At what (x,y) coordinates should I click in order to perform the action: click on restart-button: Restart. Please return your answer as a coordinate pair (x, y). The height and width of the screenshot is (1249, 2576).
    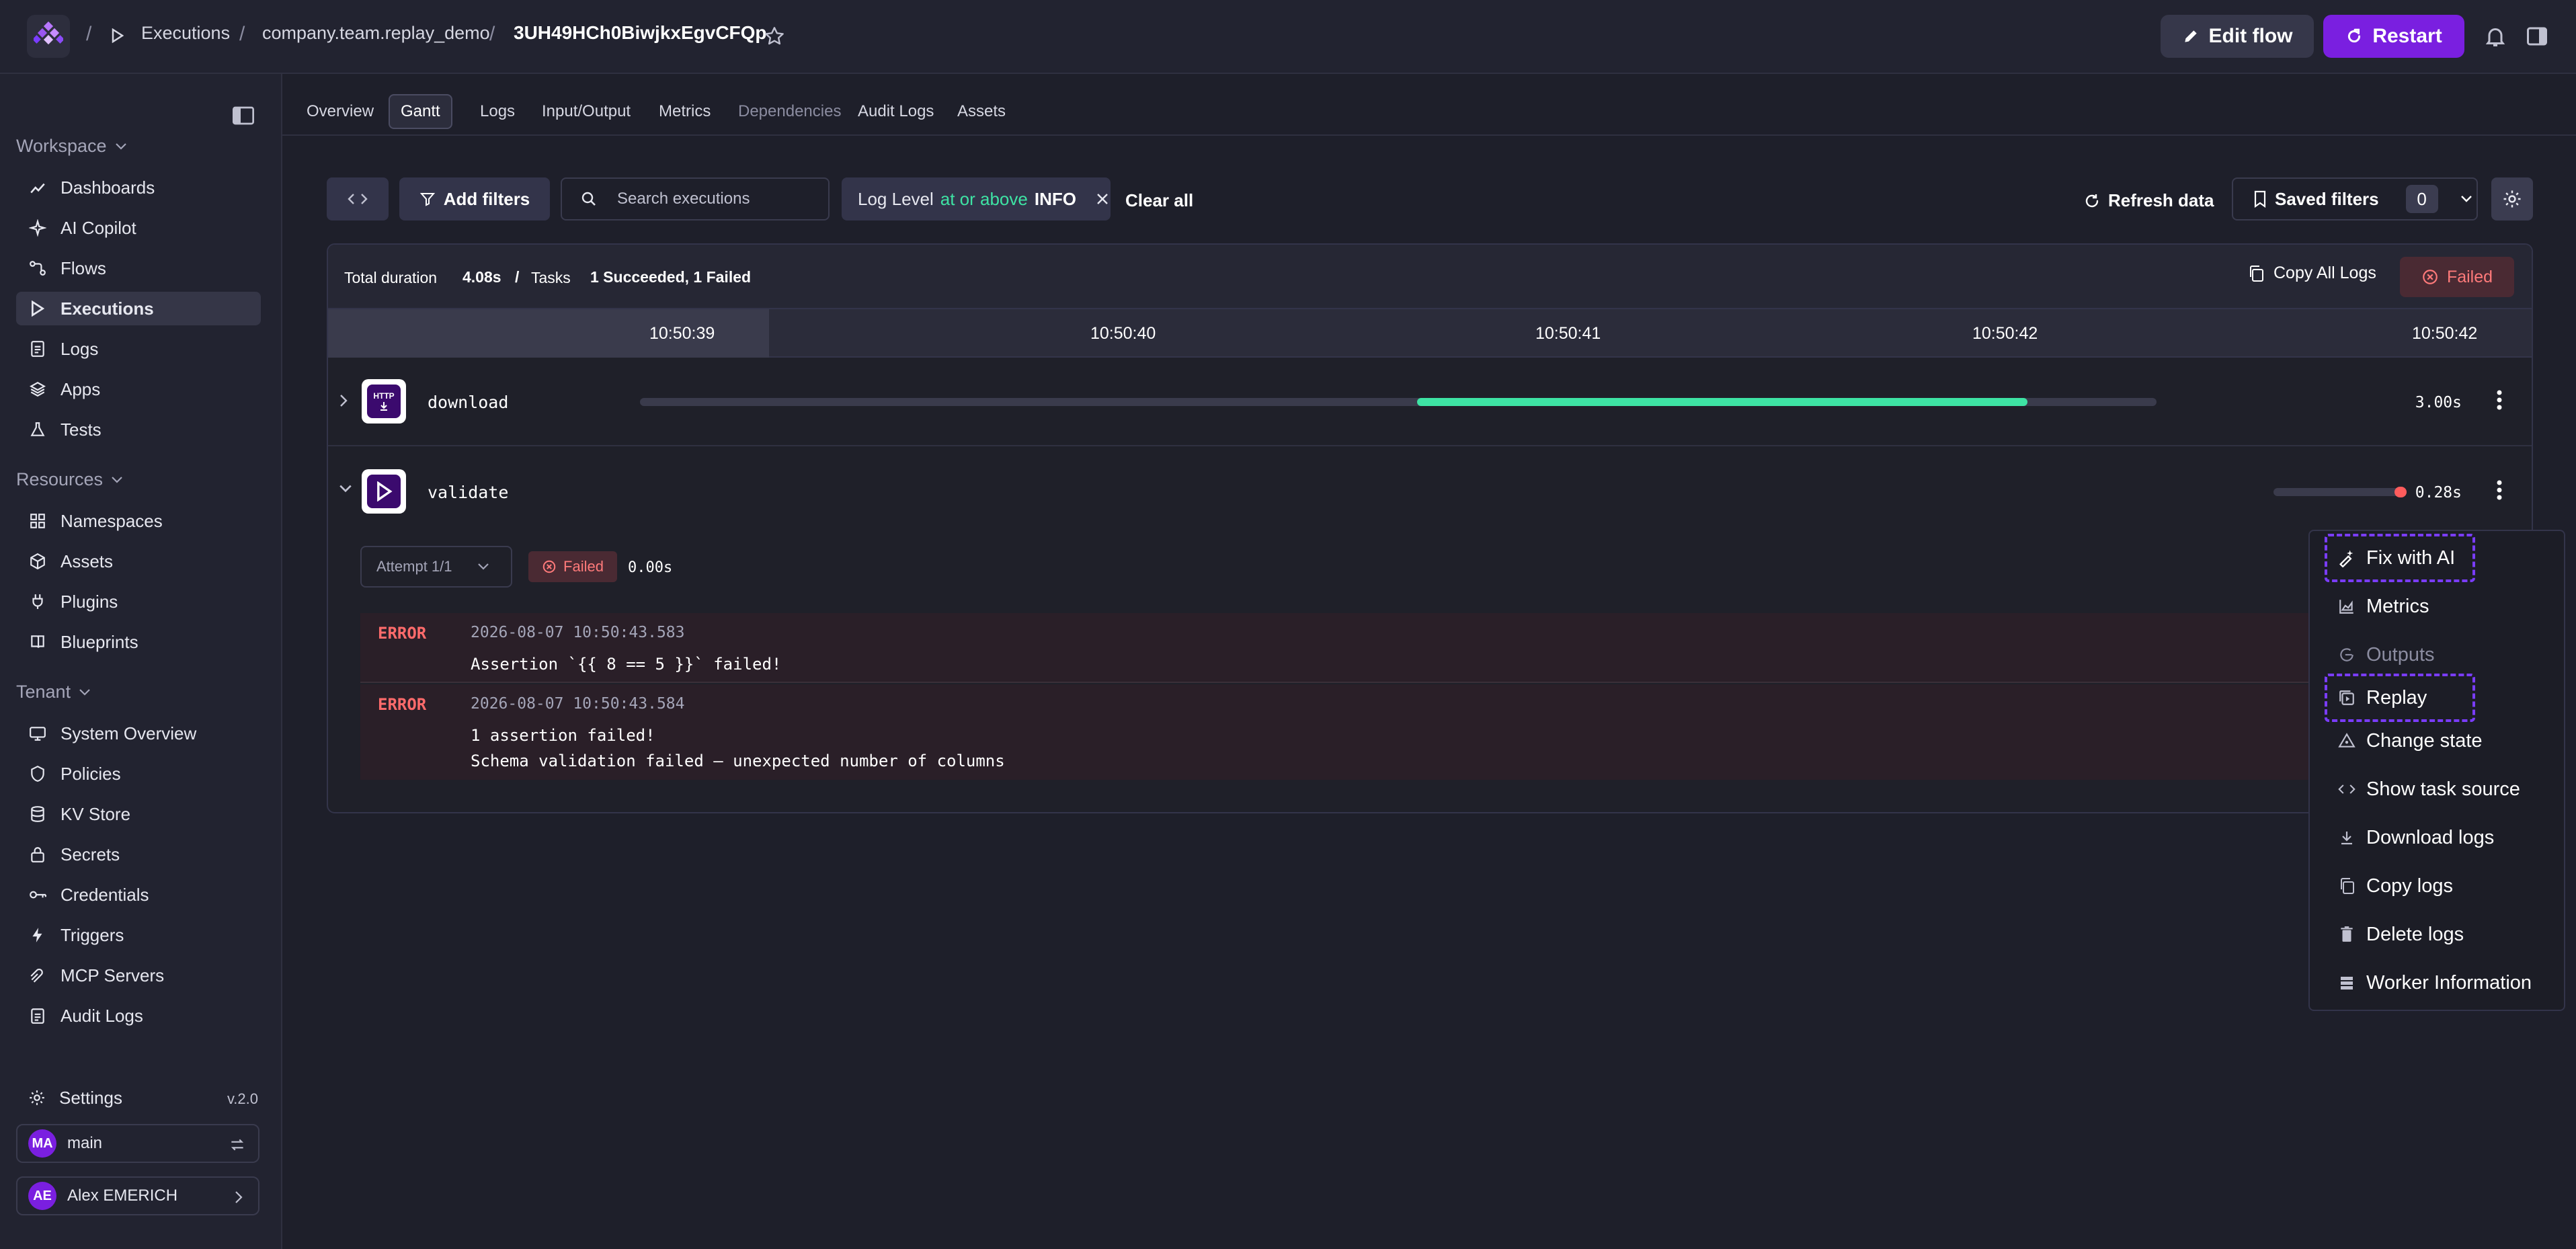
    Looking at the image, I should click on (2393, 36).